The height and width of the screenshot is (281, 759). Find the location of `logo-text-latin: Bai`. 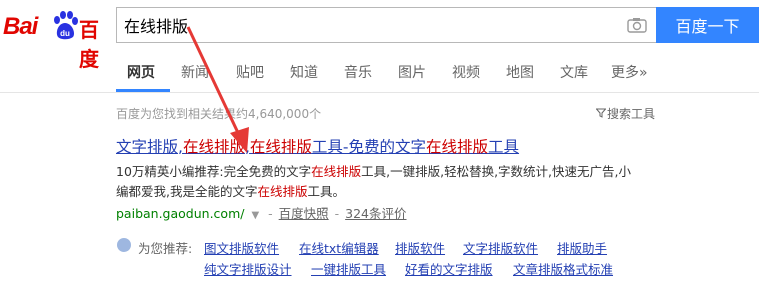

logo-text-latin: Bai is located at coordinates (20, 26).